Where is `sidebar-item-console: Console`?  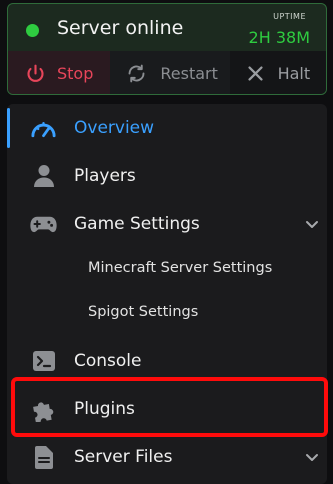
sidebar-item-console: Console is located at coordinates (167, 361).